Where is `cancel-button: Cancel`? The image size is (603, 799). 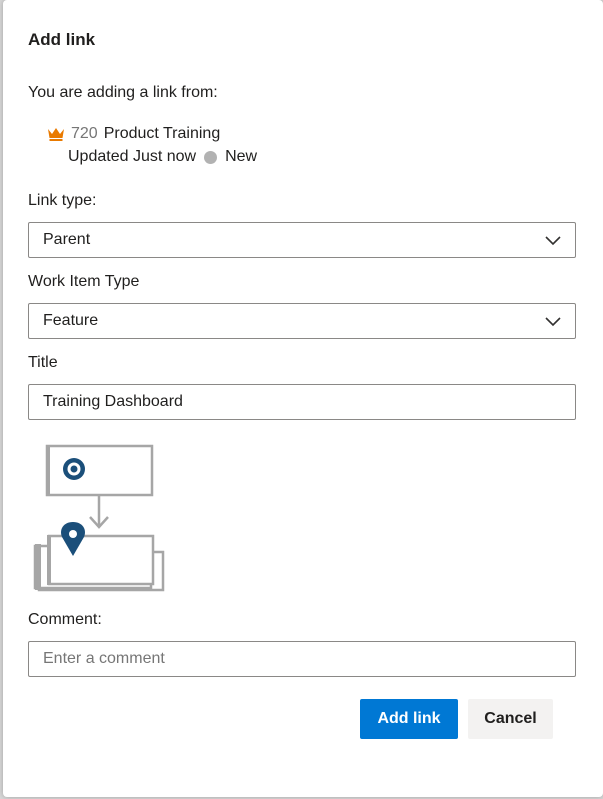 cancel-button: Cancel is located at coordinates (510, 719).